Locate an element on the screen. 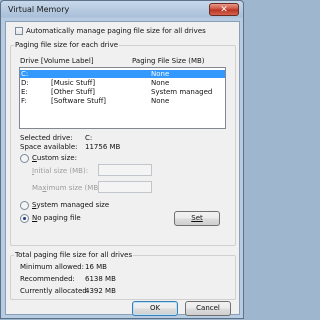 The height and width of the screenshot is (320, 320). drive-row-e: E: [Other Stuff] System managed is located at coordinates (122, 92).